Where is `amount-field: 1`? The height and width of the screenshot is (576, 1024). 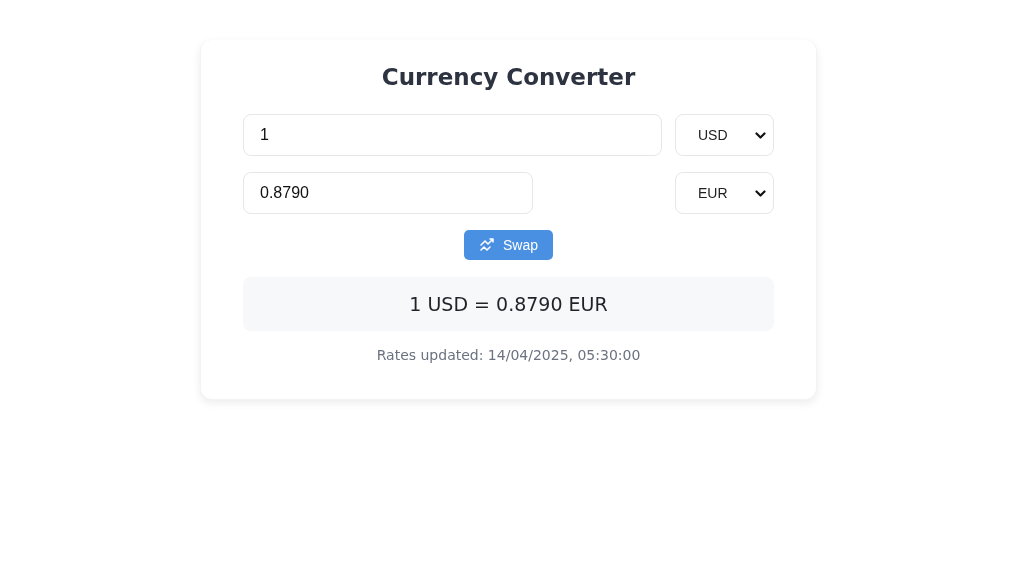
amount-field: 1 is located at coordinates (452, 135).